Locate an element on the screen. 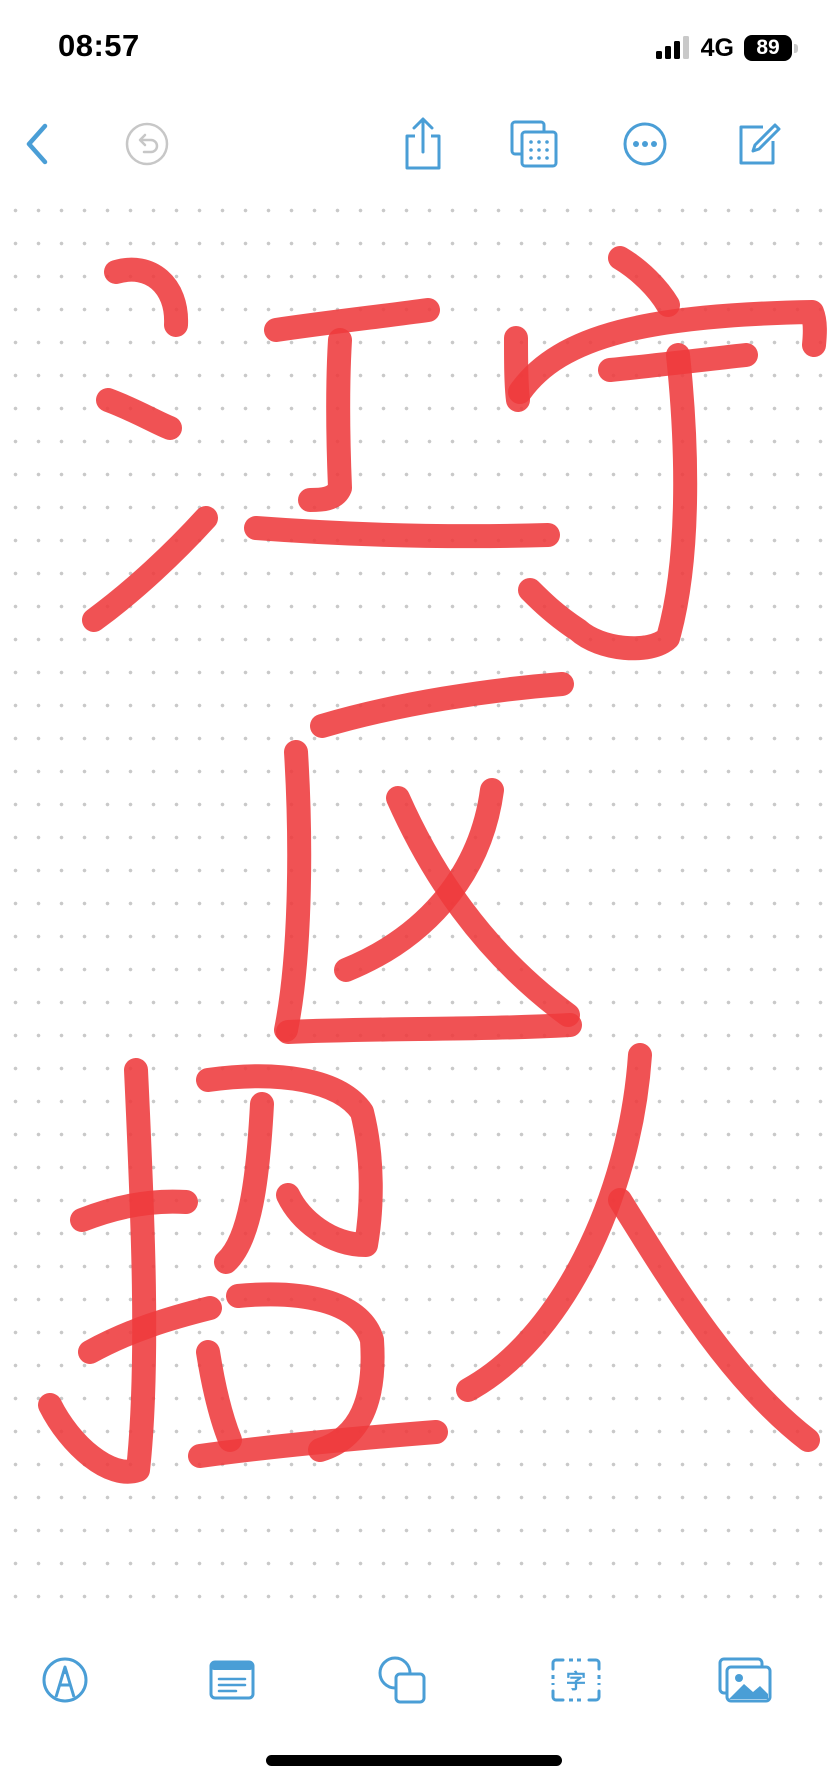 The height and width of the screenshot is (1792, 828). undo-button is located at coordinates (147, 144).